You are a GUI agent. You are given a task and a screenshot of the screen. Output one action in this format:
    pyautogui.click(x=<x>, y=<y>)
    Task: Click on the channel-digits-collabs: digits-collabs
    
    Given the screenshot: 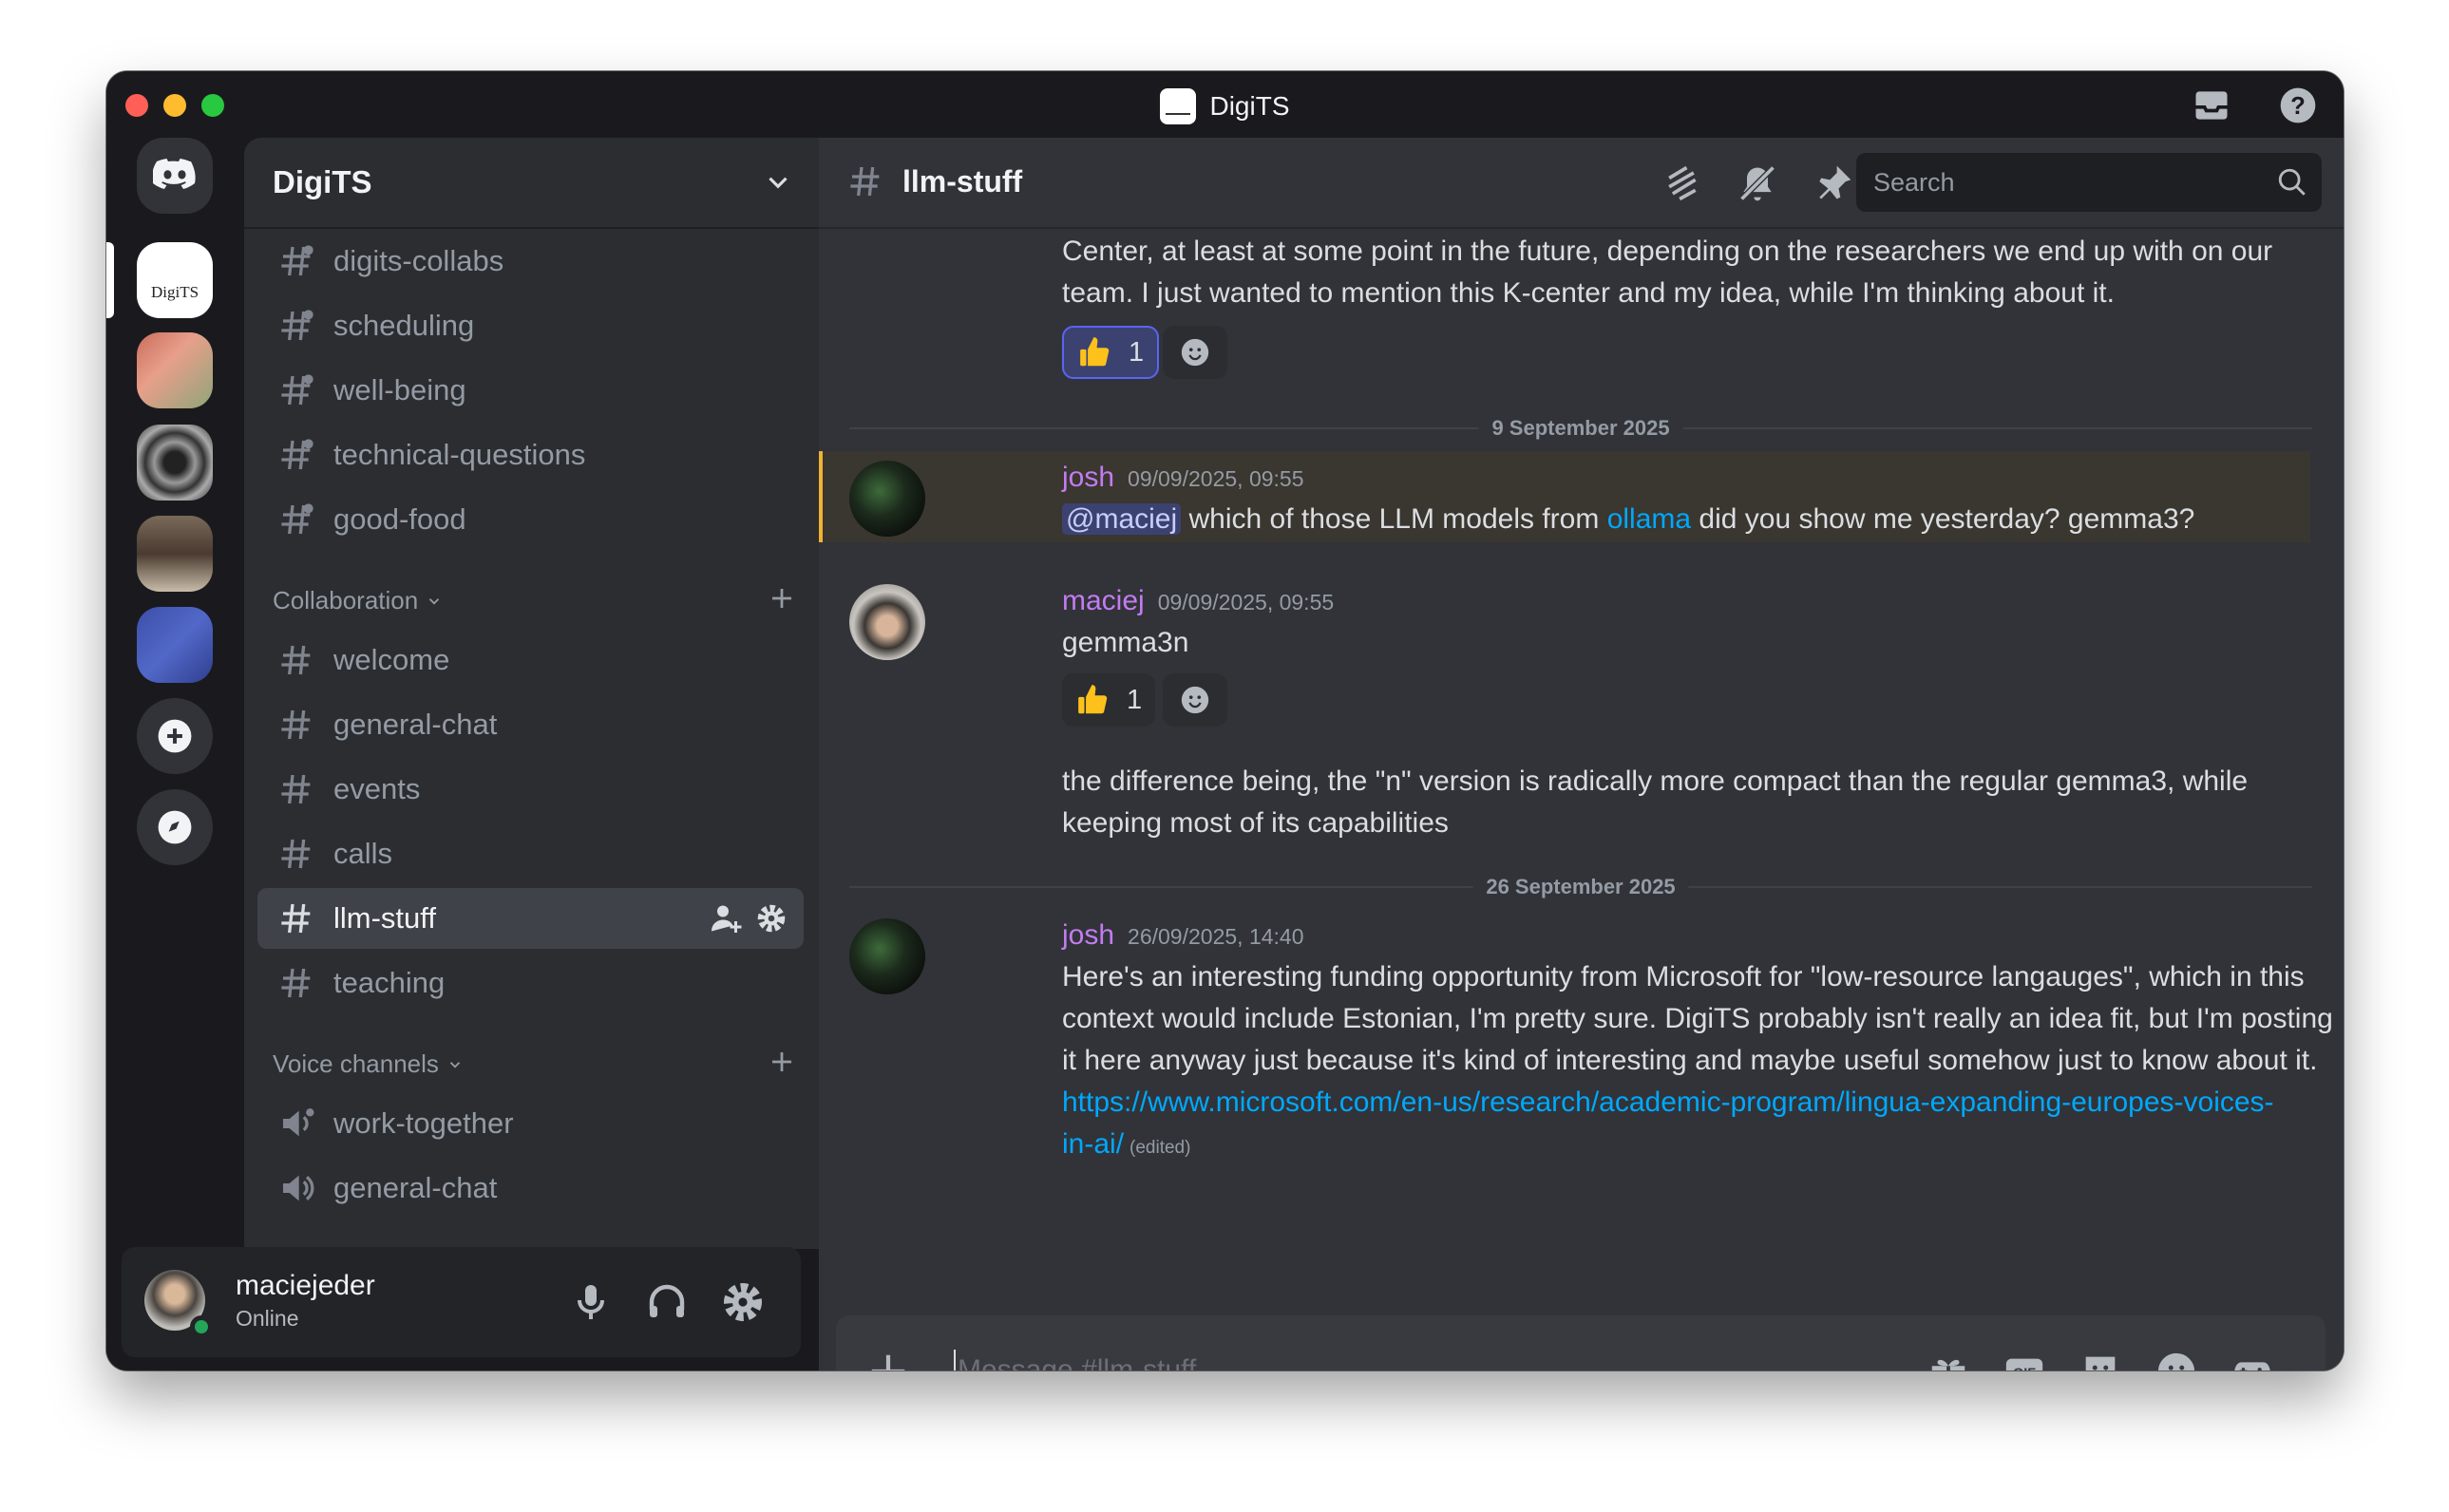 What is the action you would take?
    pyautogui.click(x=530, y=262)
    